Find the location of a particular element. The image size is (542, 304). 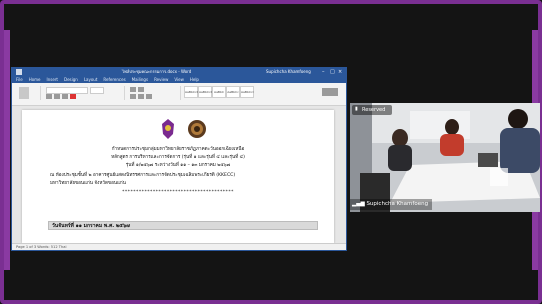

bullets-icon is located at coordinates (133, 89).